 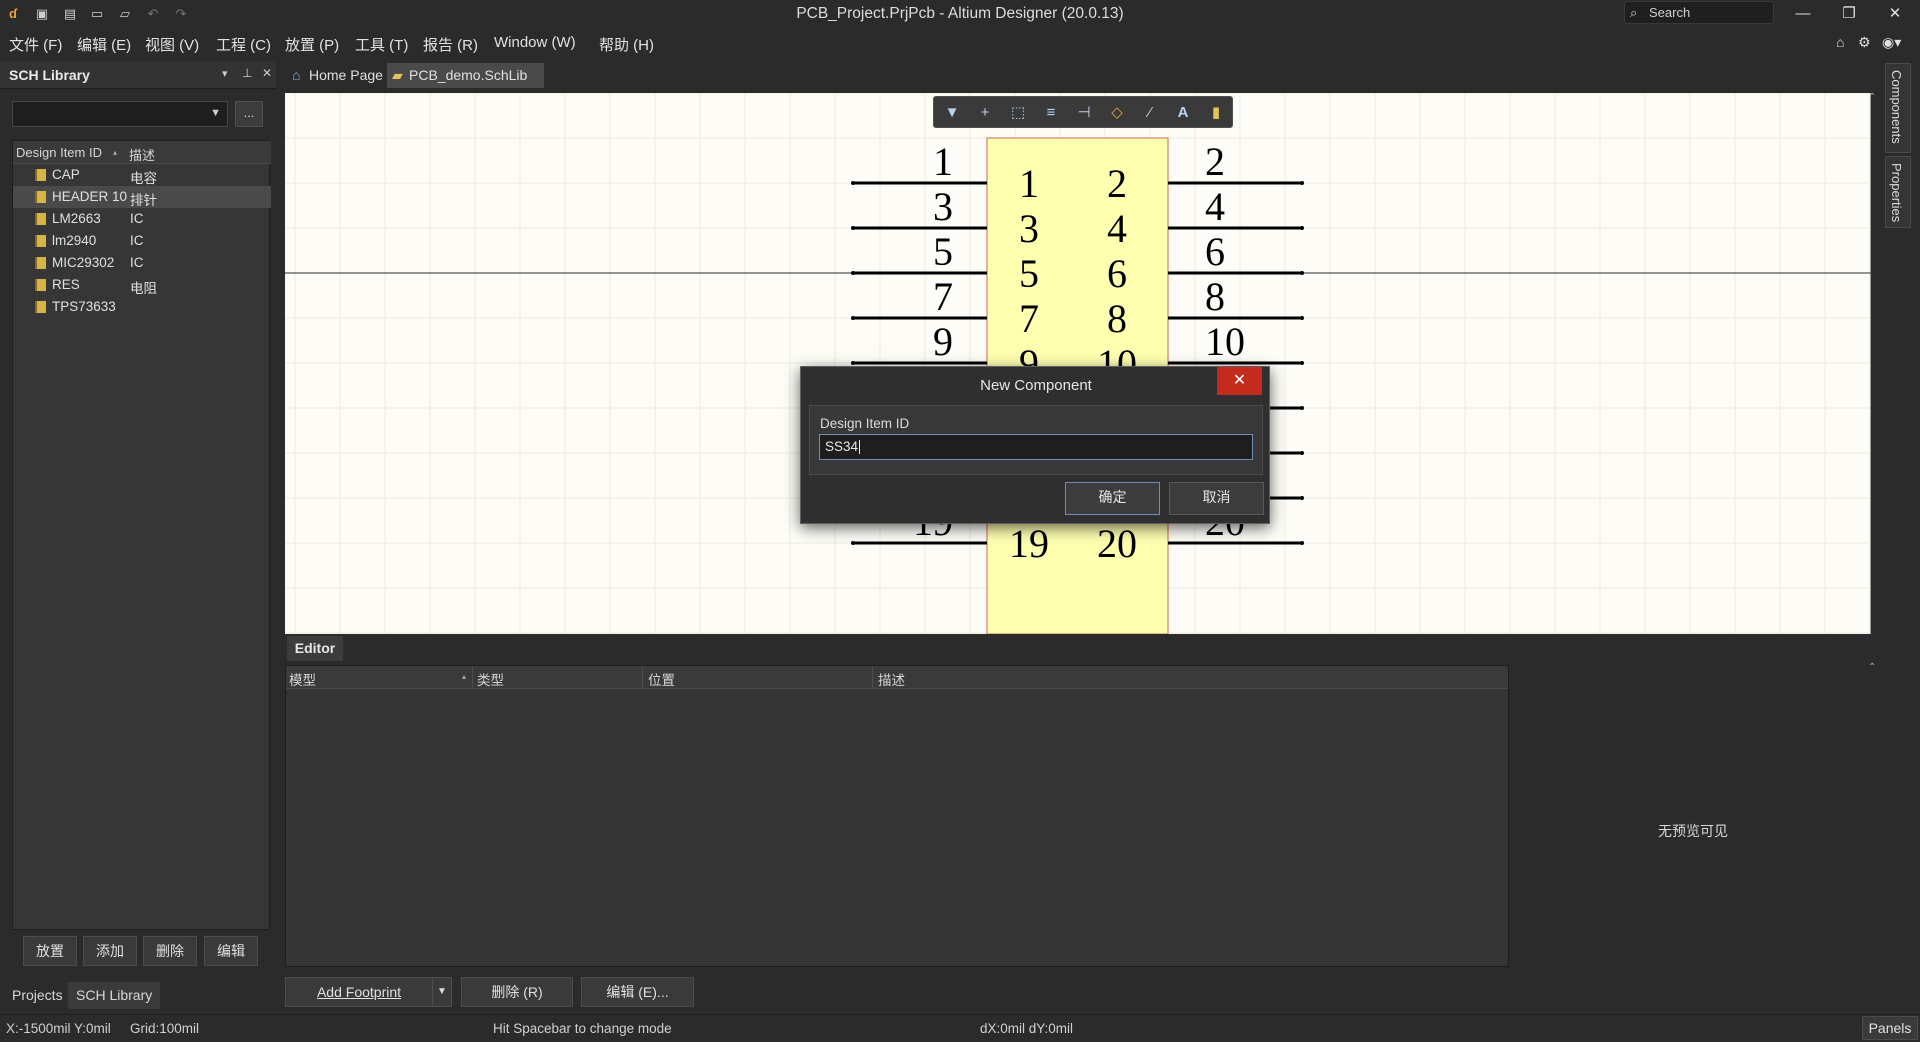 What do you see at coordinates (1215, 296) in the screenshot?
I see `pin-number-label: 8` at bounding box center [1215, 296].